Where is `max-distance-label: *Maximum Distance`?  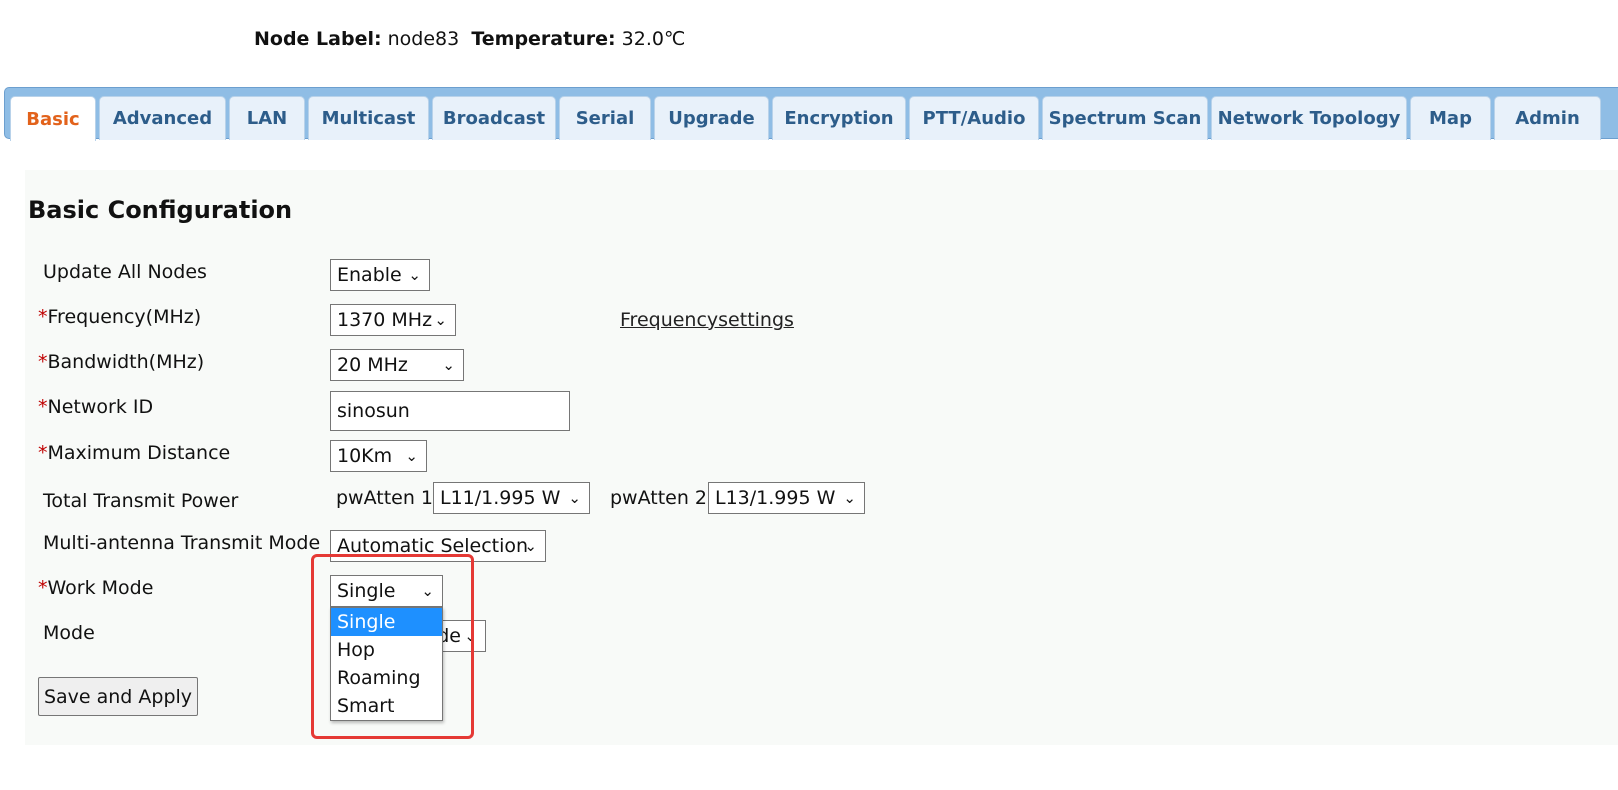 max-distance-label: *Maximum Distance is located at coordinates (134, 453).